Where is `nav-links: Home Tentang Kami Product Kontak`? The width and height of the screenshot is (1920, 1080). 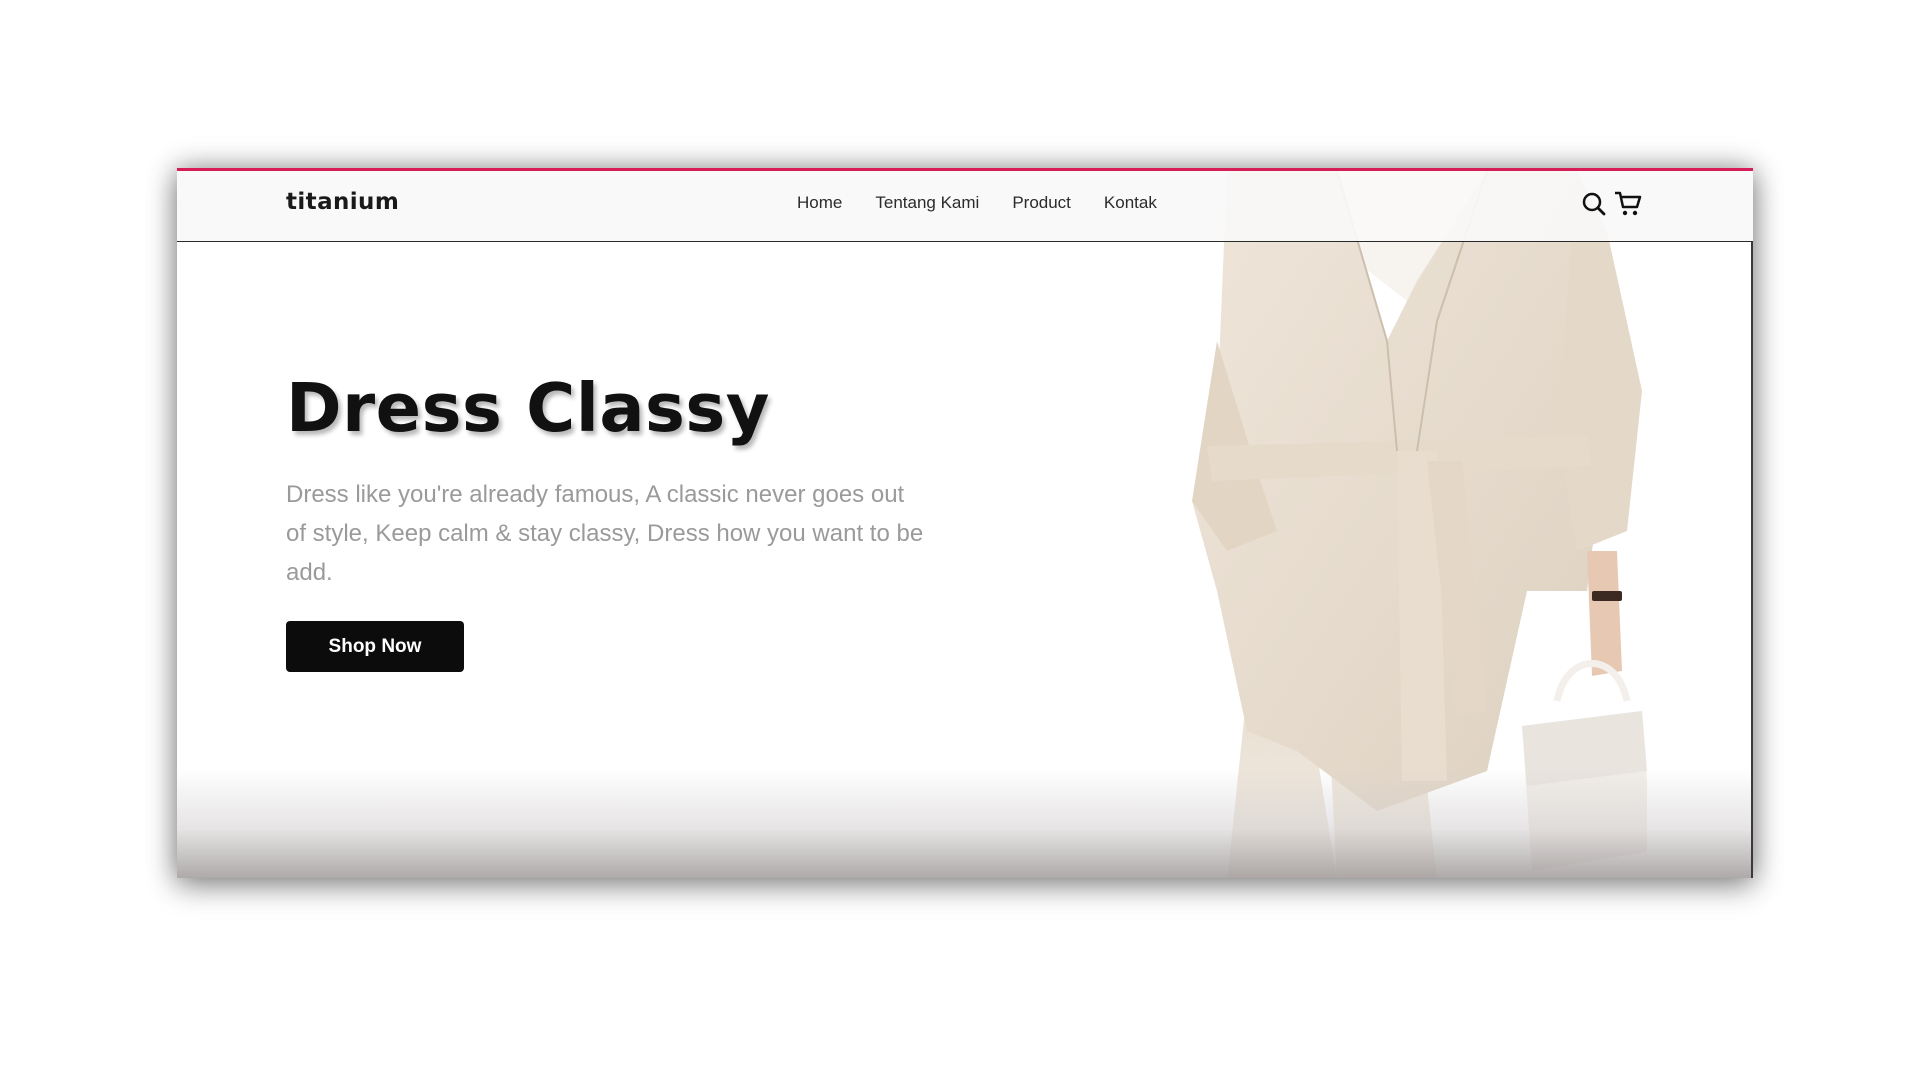
nav-links: Home Tentang Kami Product Kontak is located at coordinates (993, 203).